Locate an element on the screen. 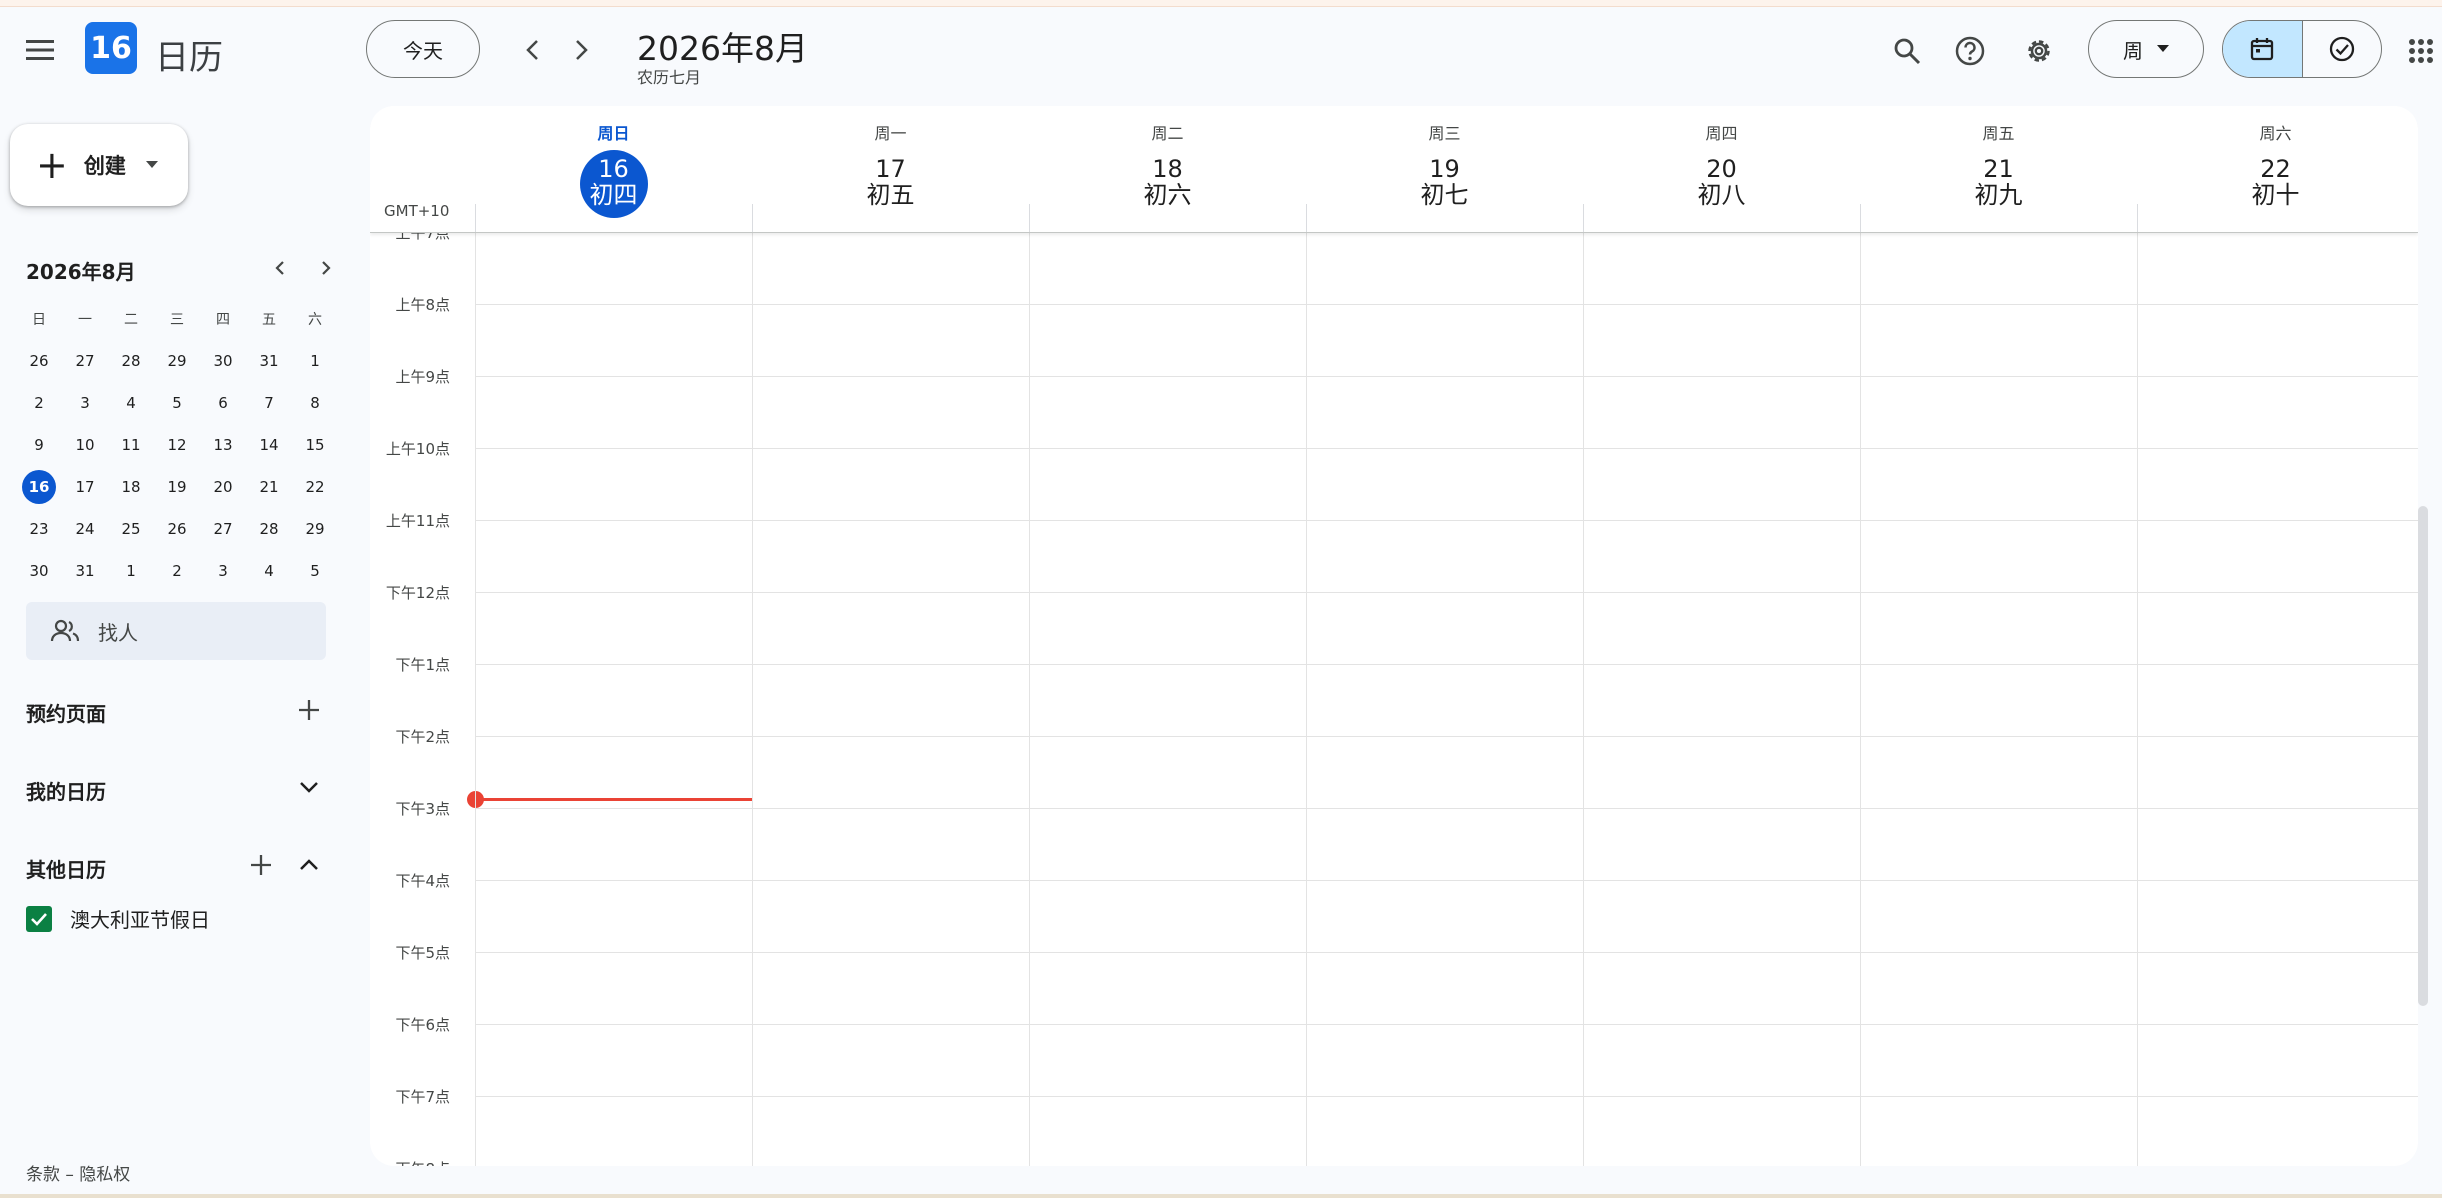  add-booking-page-button is located at coordinates (309, 710).